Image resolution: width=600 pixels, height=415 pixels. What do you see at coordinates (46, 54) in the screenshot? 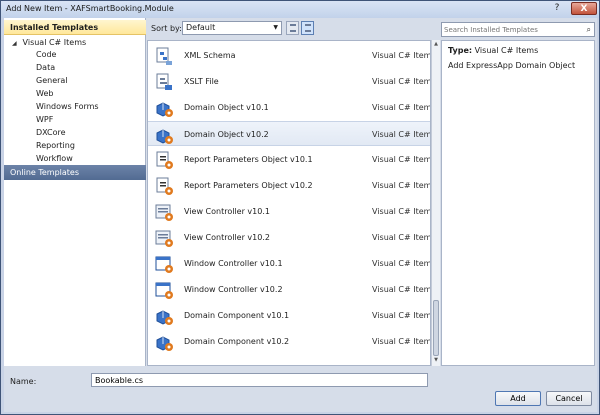
I see `tree-item-code: Code` at bounding box center [46, 54].